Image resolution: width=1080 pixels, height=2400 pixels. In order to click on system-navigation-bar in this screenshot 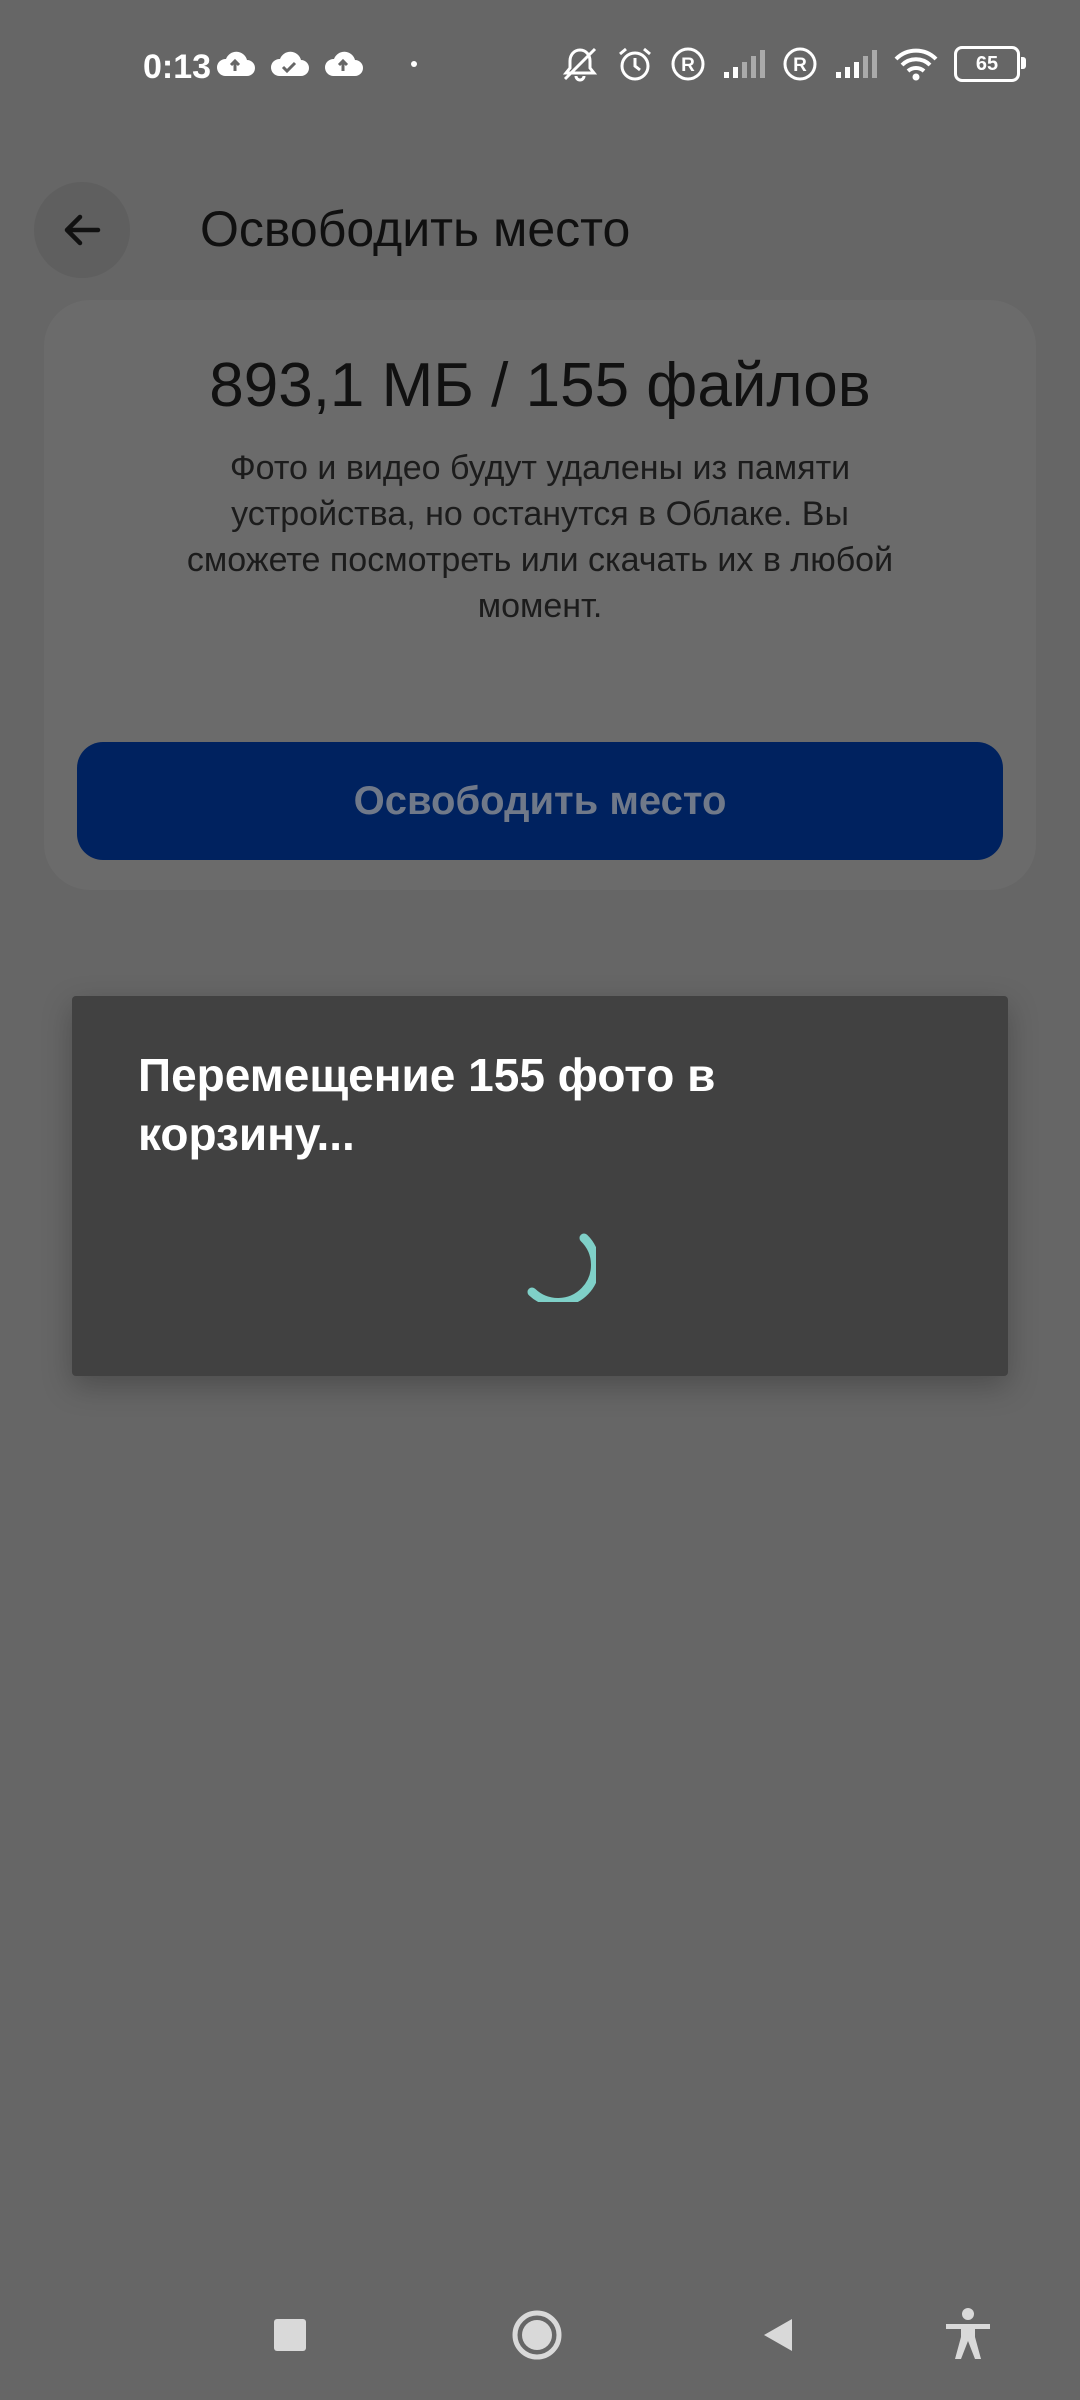, I will do `click(540, 2335)`.